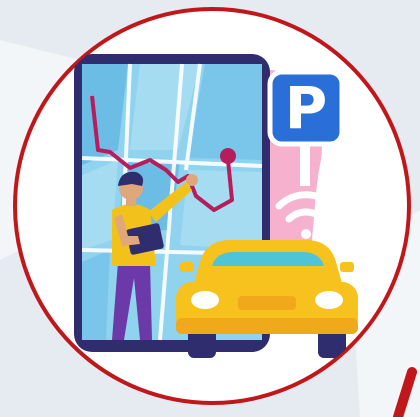  What do you see at coordinates (306, 108) in the screenshot?
I see `parking-sign-letter: P` at bounding box center [306, 108].